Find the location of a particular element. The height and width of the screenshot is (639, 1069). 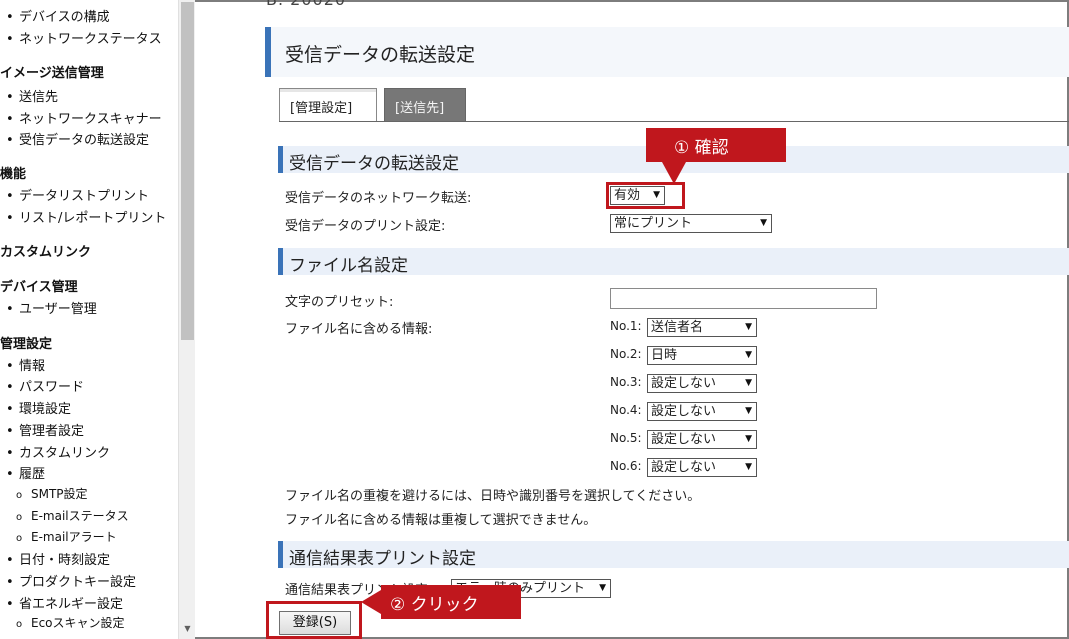

filename-slot-label: No.6: is located at coordinates (626, 466).